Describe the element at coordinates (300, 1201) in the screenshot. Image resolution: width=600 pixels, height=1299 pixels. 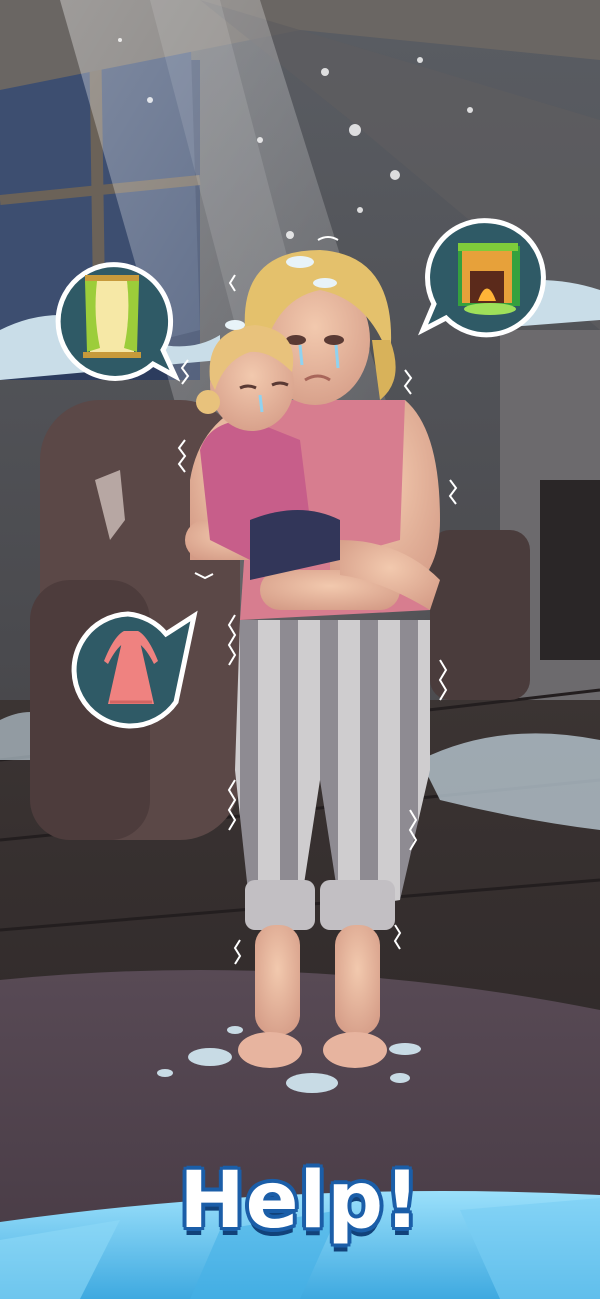
I see `help-title: Help!` at that location.